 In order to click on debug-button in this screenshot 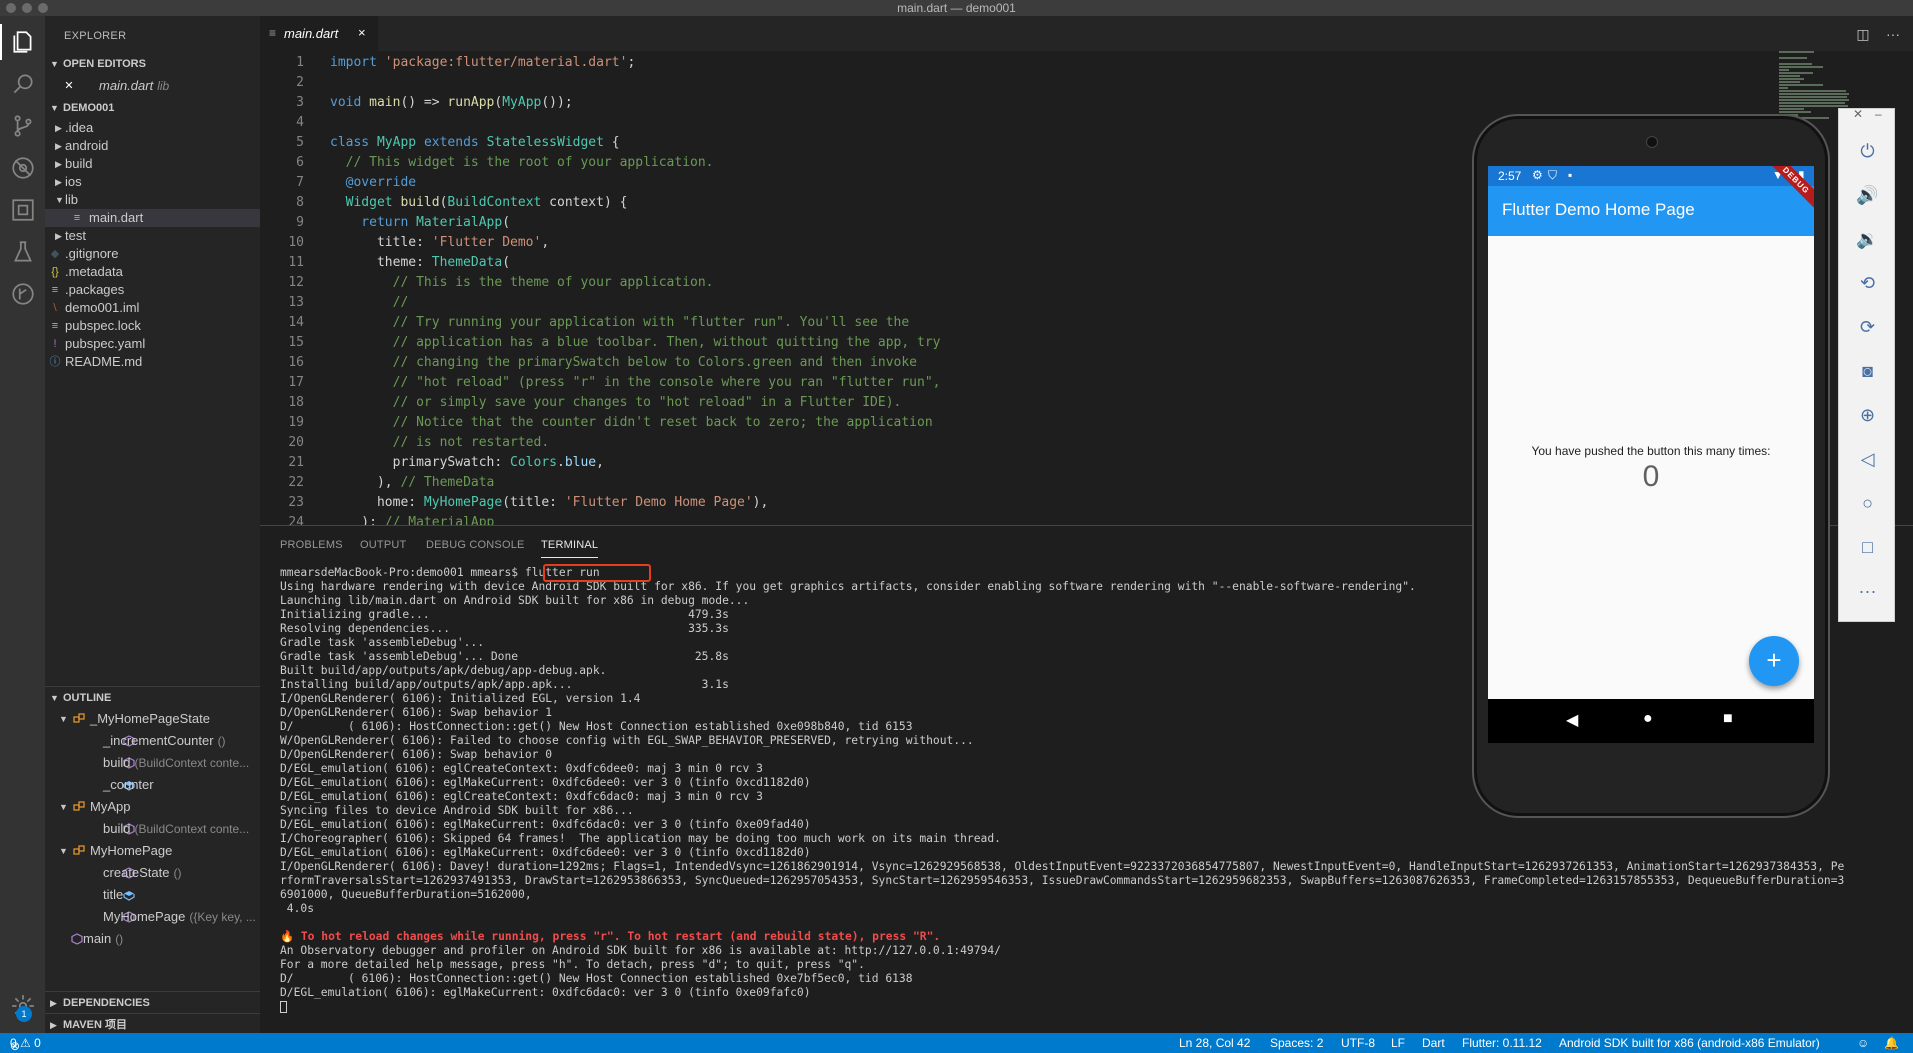, I will do `click(22, 168)`.